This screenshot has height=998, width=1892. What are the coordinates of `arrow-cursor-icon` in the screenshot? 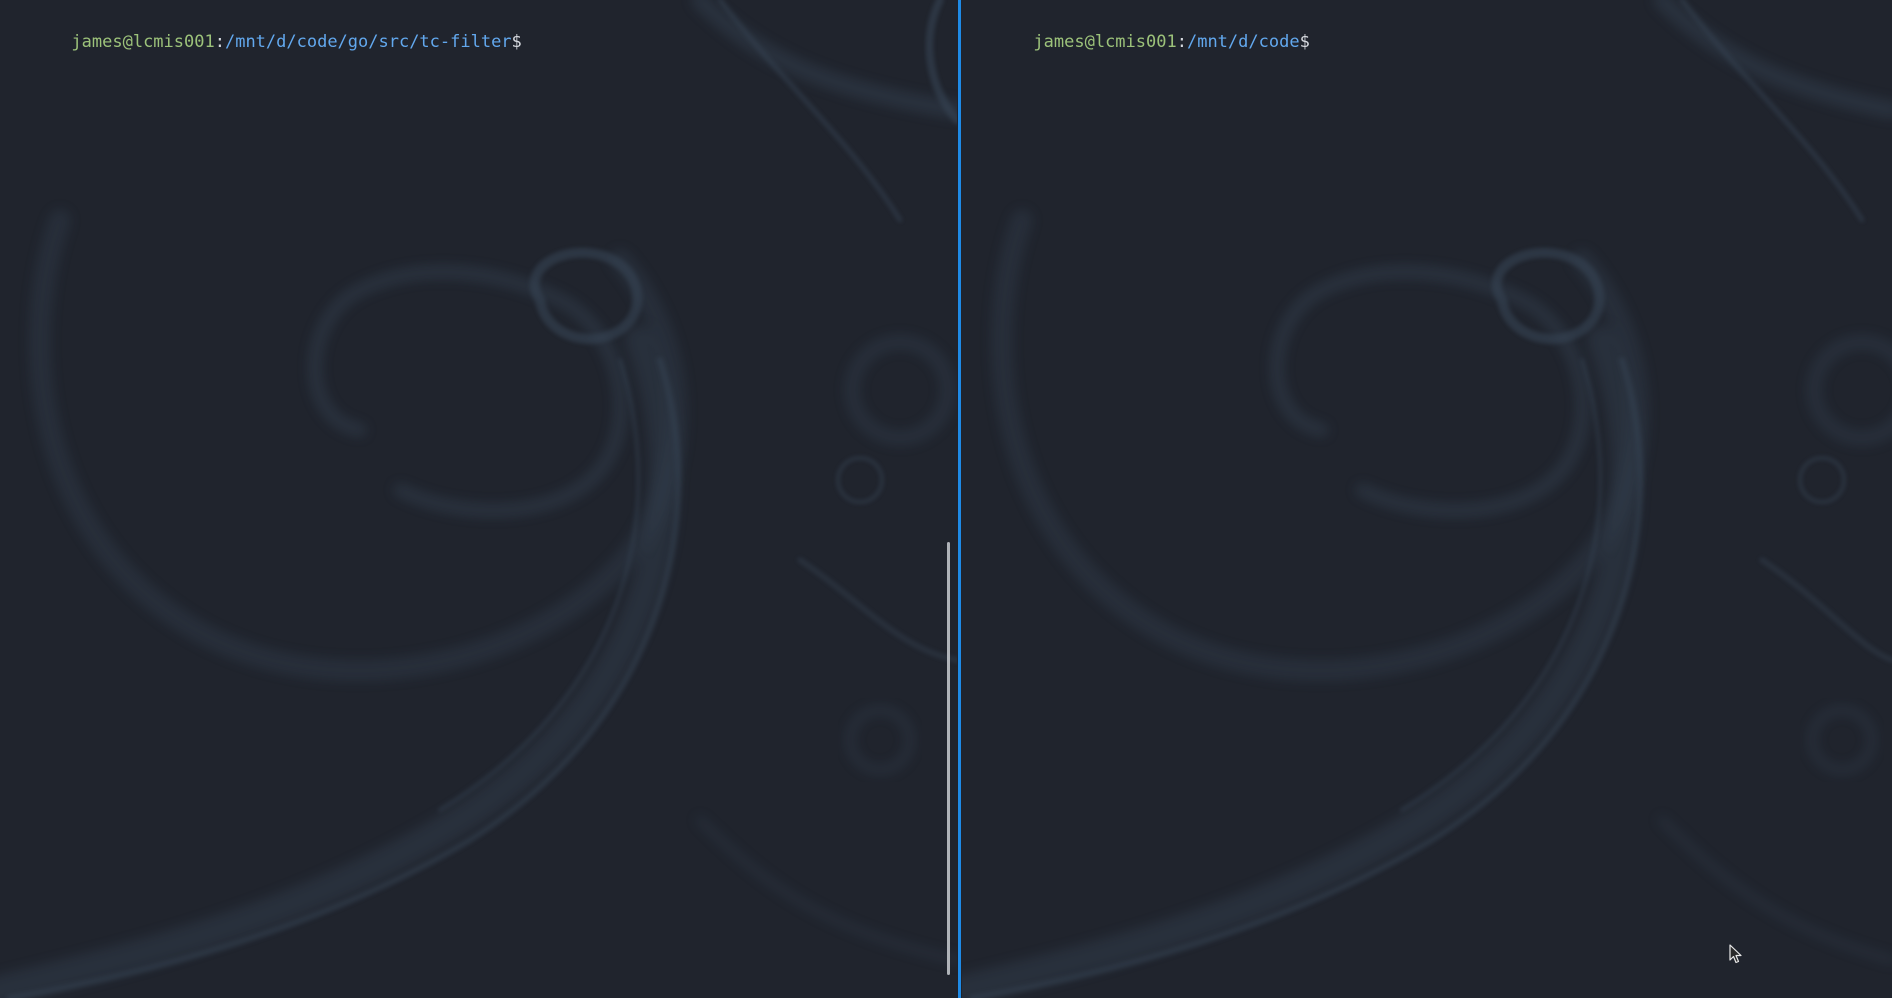 It's located at (1735, 954).